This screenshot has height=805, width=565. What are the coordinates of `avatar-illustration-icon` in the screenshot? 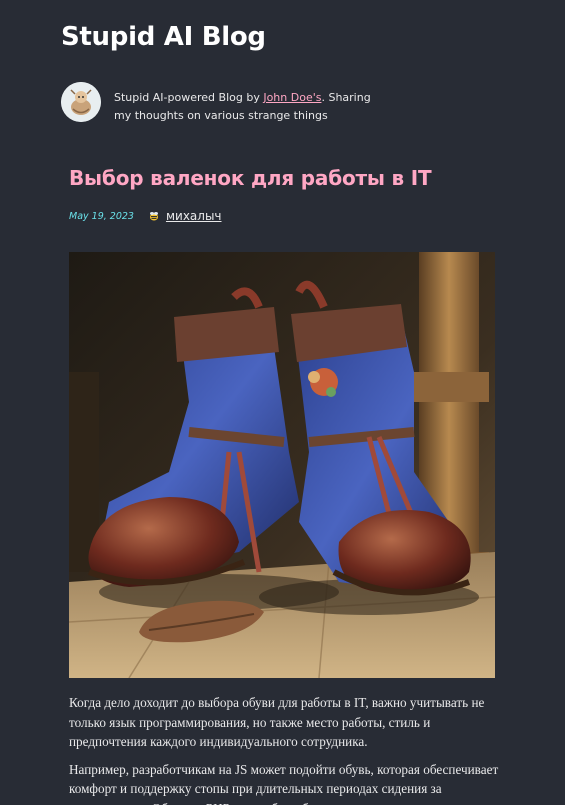 It's located at (81, 102).